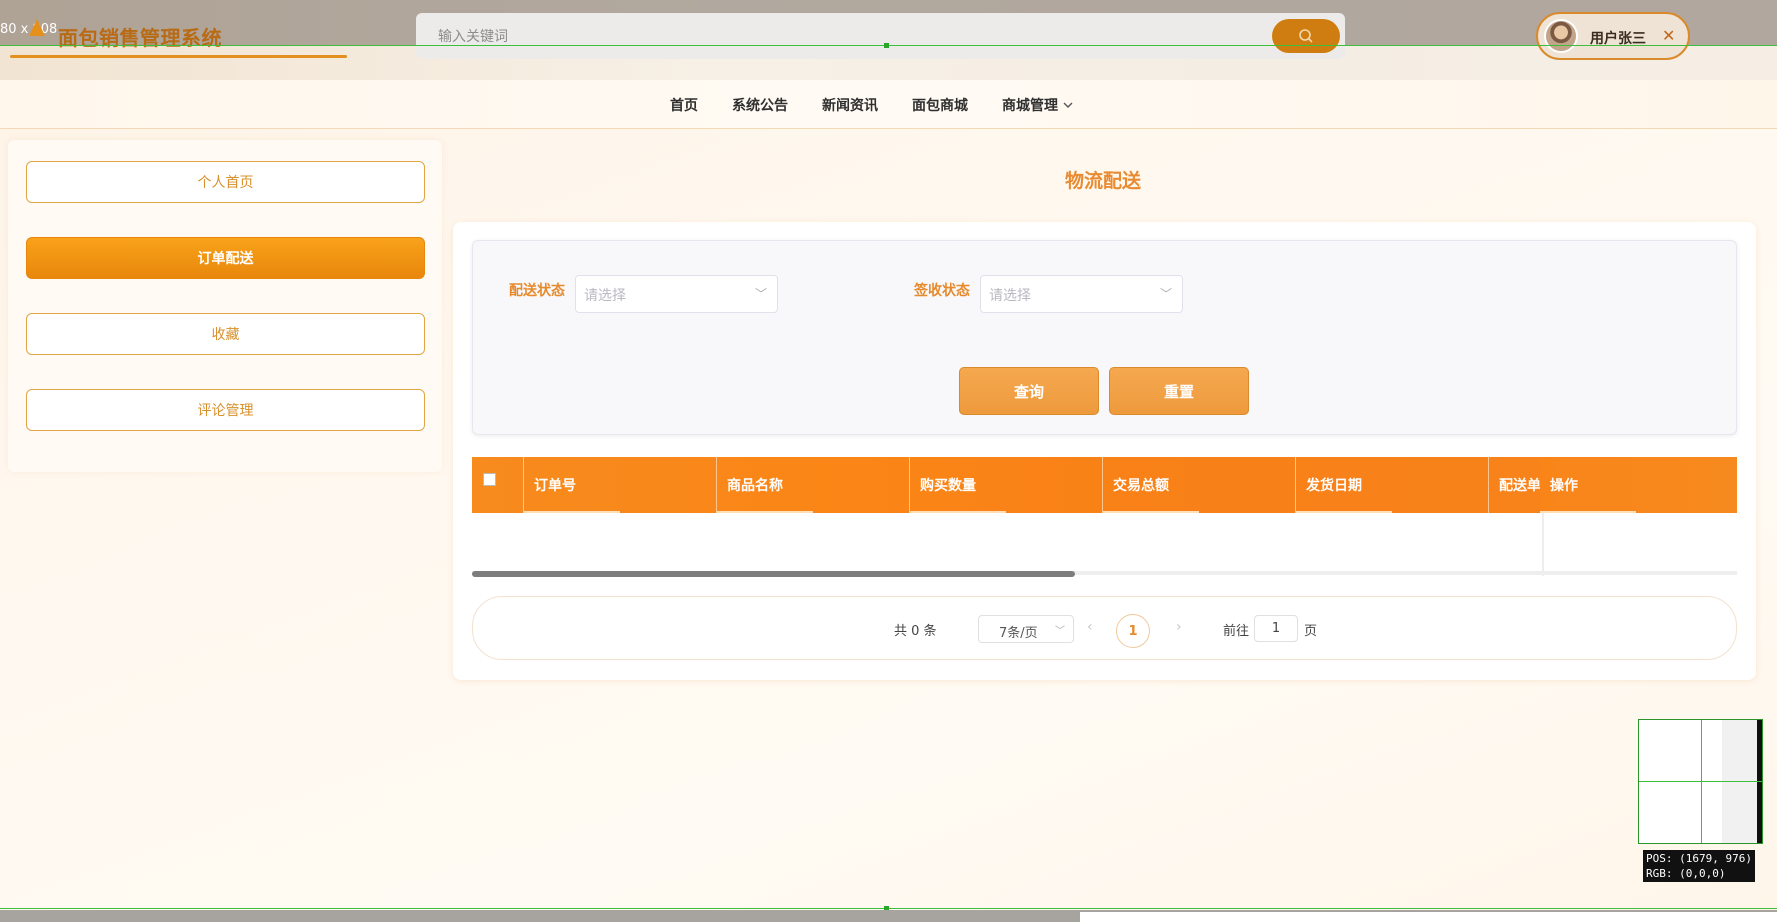  I want to click on search-button, so click(1306, 36).